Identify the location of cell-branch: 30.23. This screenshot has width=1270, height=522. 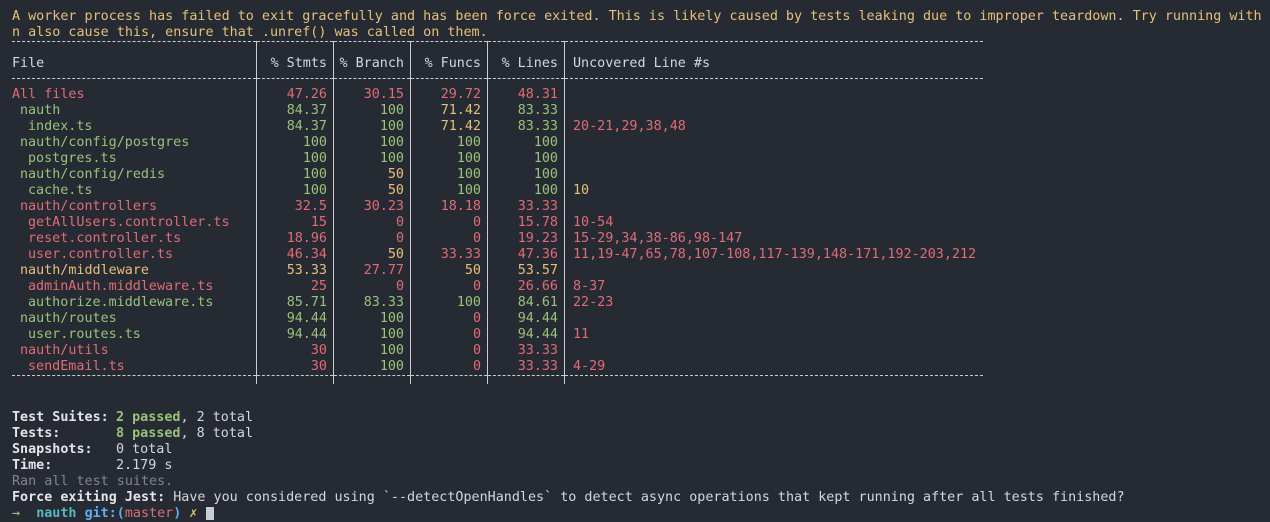
(372, 207).